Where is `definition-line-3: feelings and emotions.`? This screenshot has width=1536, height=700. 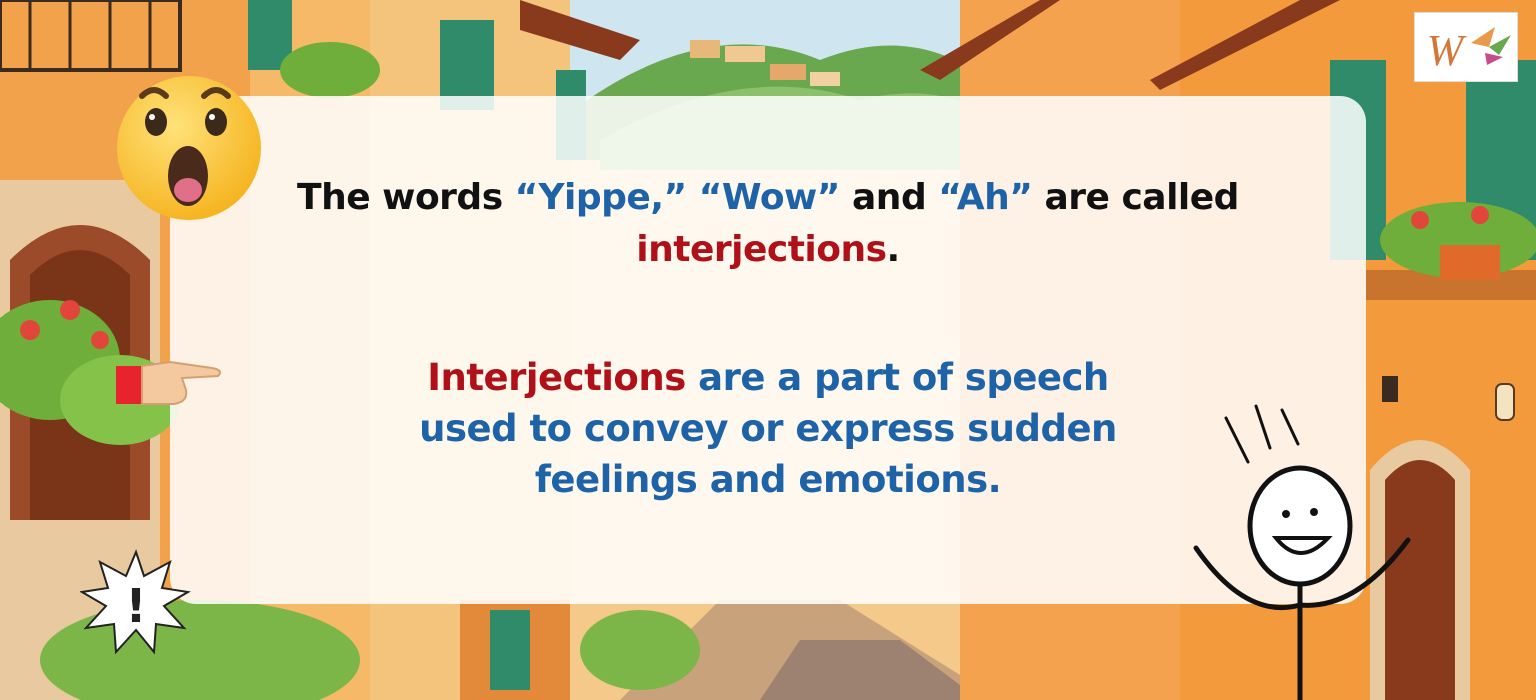
definition-line-3: feelings and emotions. is located at coordinates (768, 479).